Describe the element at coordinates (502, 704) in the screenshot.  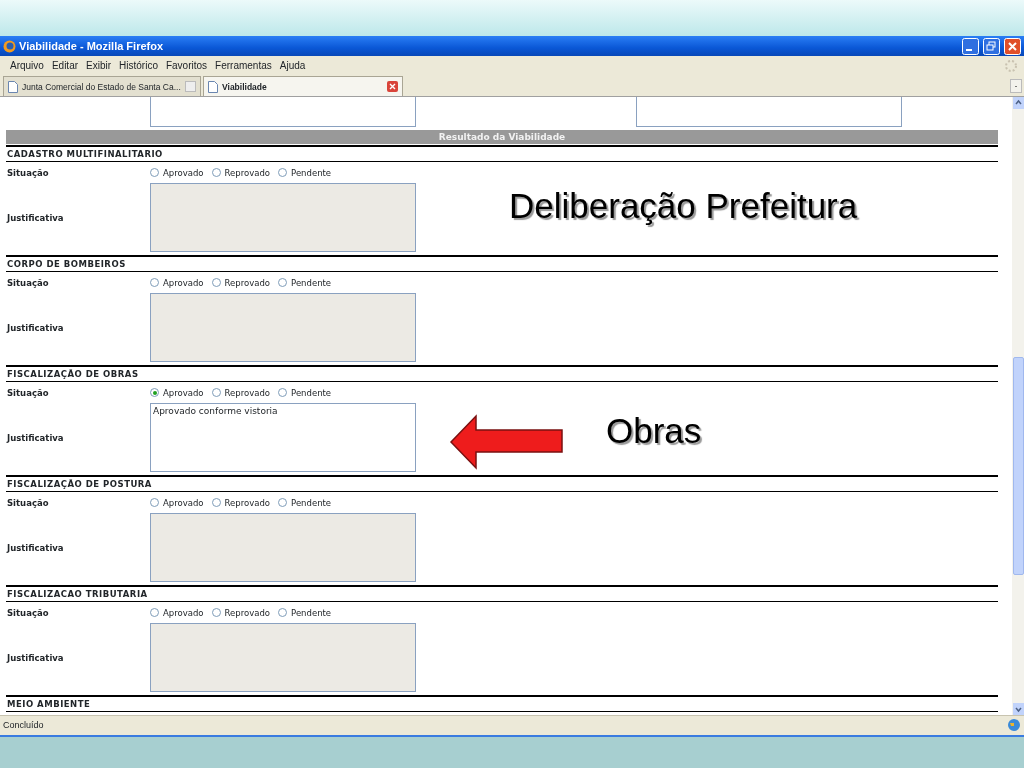
I see `section-title: MEIO AMBIENTE` at that location.